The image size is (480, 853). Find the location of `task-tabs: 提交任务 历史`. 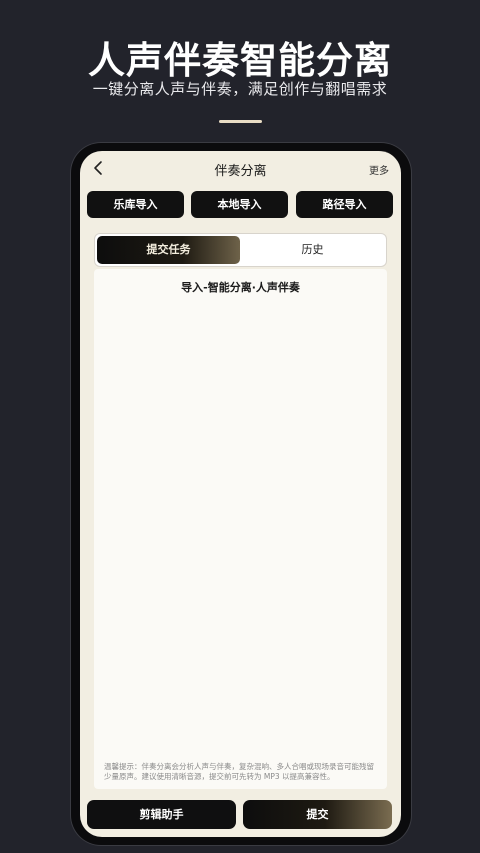

task-tabs: 提交任务 历史 is located at coordinates (240, 250).